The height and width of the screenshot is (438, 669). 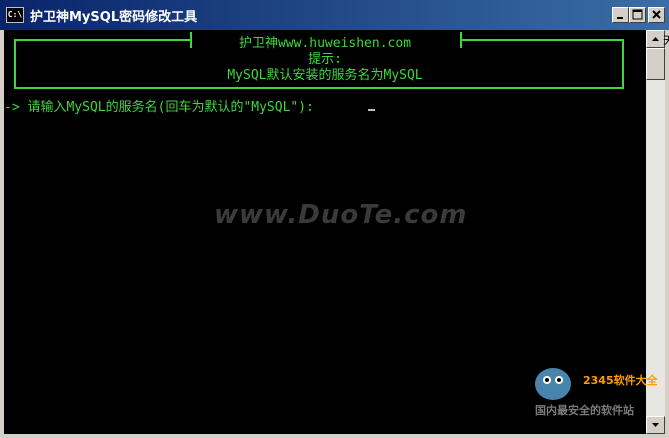 I want to click on arrow-up-icon, so click(x=655, y=39).